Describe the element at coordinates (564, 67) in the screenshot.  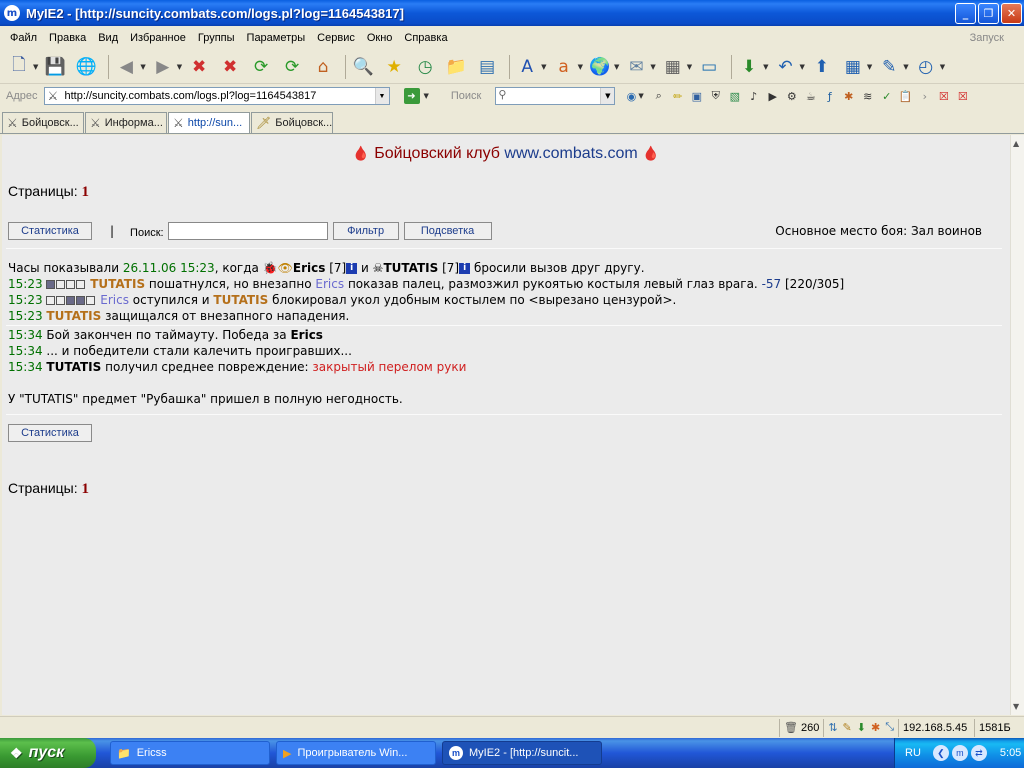
I see `encoding-icon: a` at that location.